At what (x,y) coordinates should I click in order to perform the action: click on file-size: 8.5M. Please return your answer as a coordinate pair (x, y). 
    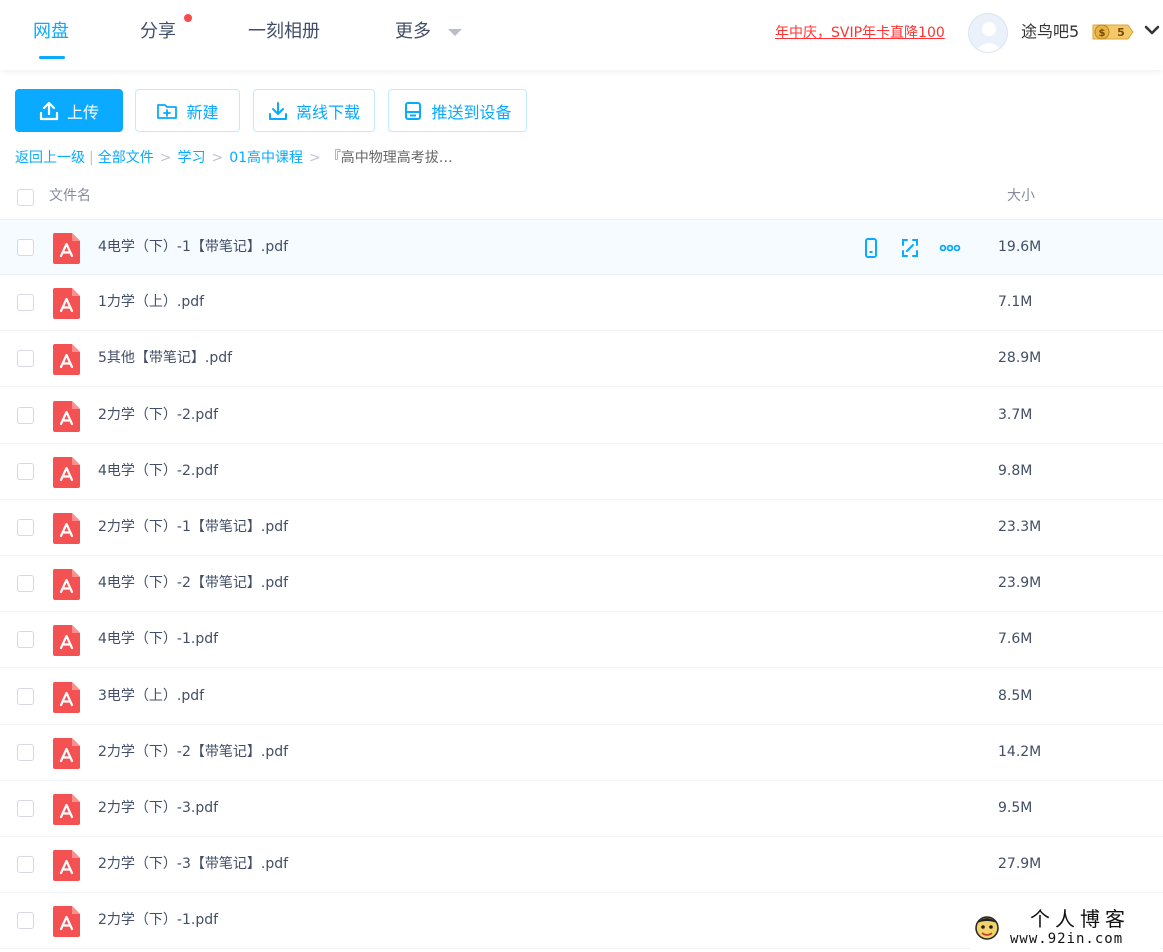
    Looking at the image, I should click on (1015, 696).